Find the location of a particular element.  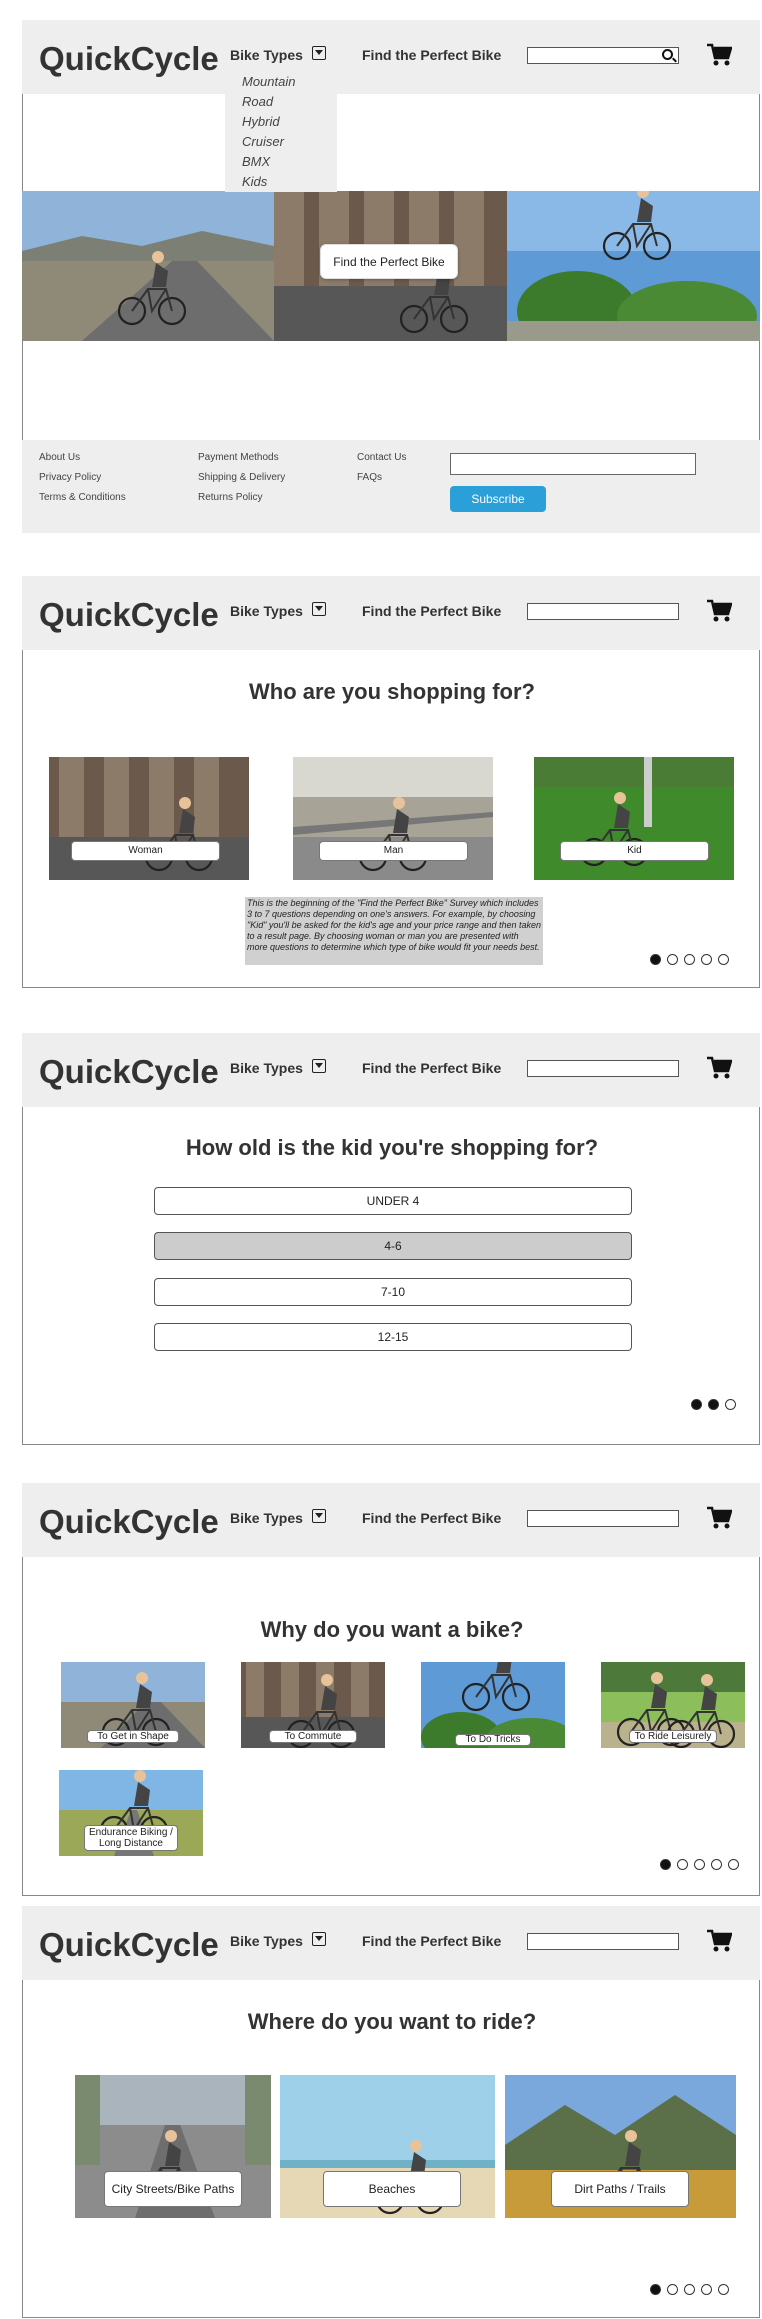

option-kid: Kid is located at coordinates (634, 818).